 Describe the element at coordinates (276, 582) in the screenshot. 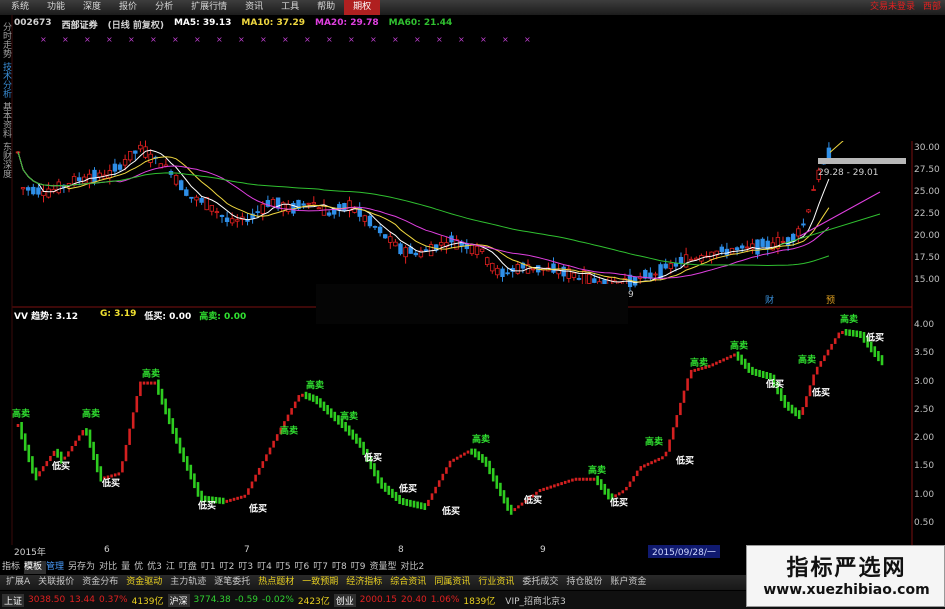

I see `extension-tab-6: 热点题材` at that location.